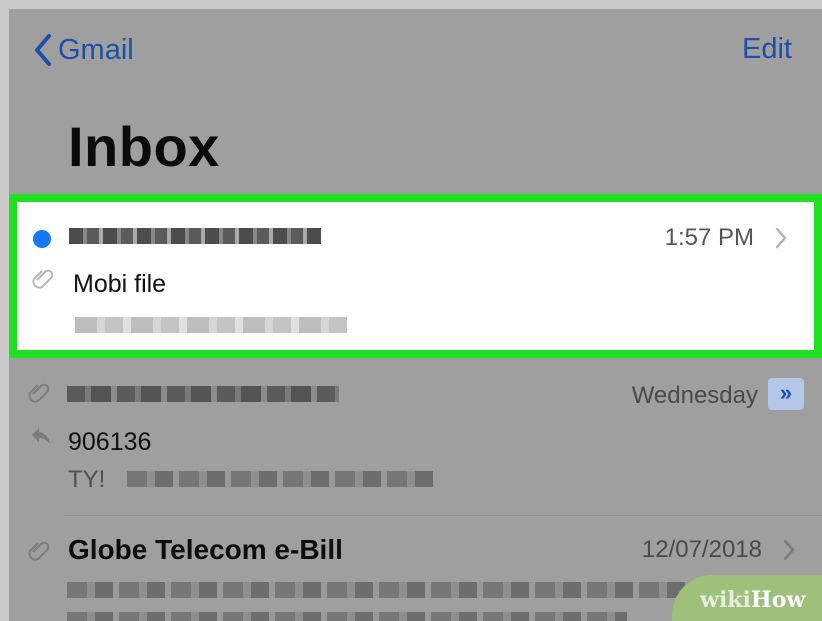 This screenshot has height=621, width=822. Describe the element at coordinates (87, 479) in the screenshot. I see `email-preview-prefix: TY!` at that location.